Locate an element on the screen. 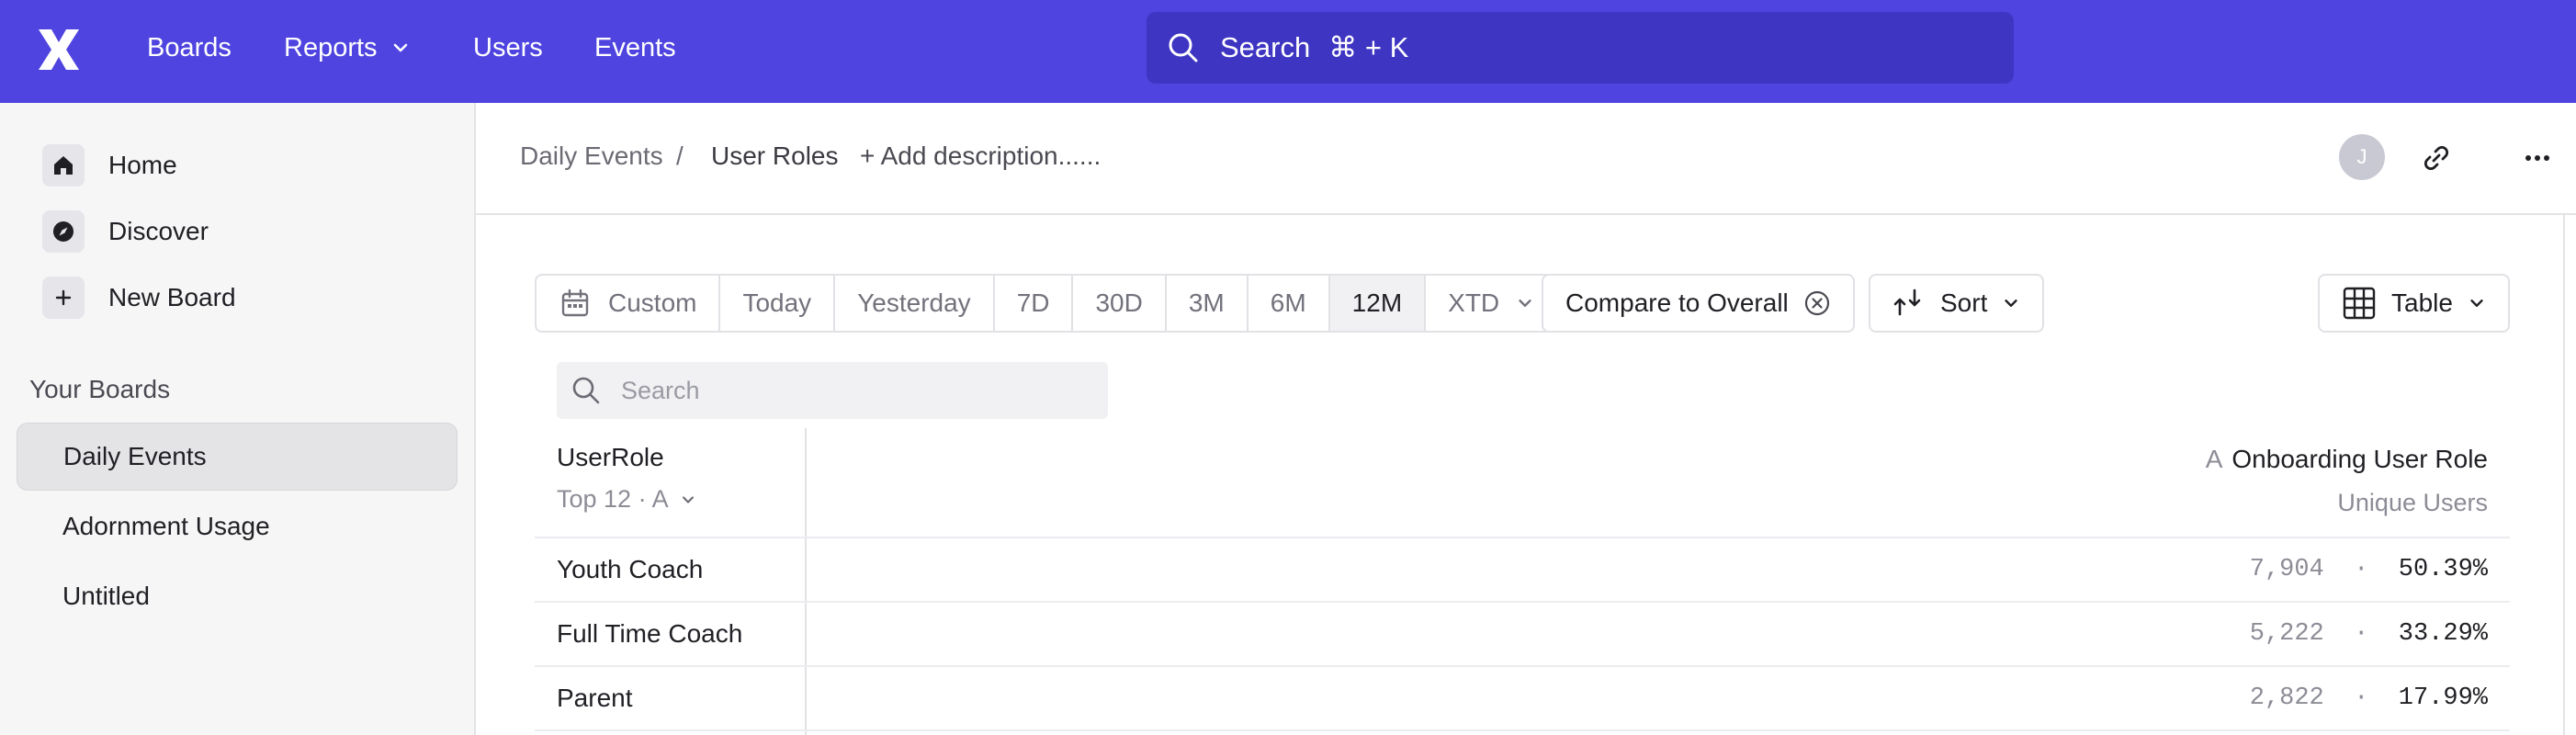 Image resolution: width=2576 pixels, height=735 pixels. table-search-input: Search is located at coordinates (832, 390).